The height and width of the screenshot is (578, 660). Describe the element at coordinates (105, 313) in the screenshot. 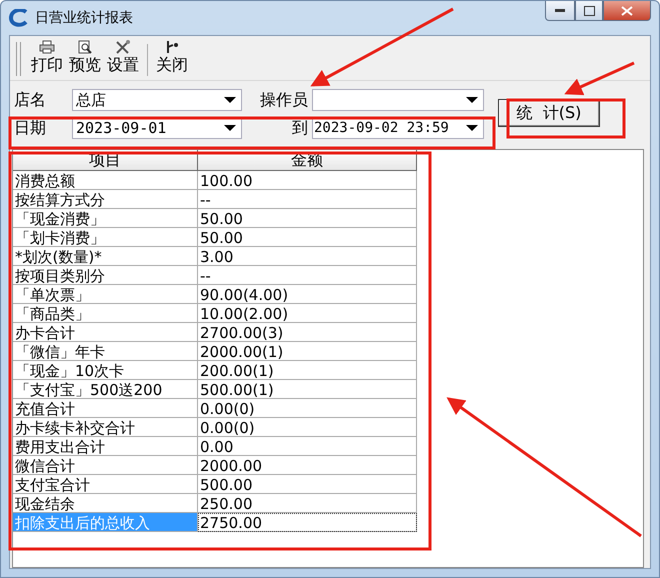

I see `table-cell: 「商品类」` at that location.